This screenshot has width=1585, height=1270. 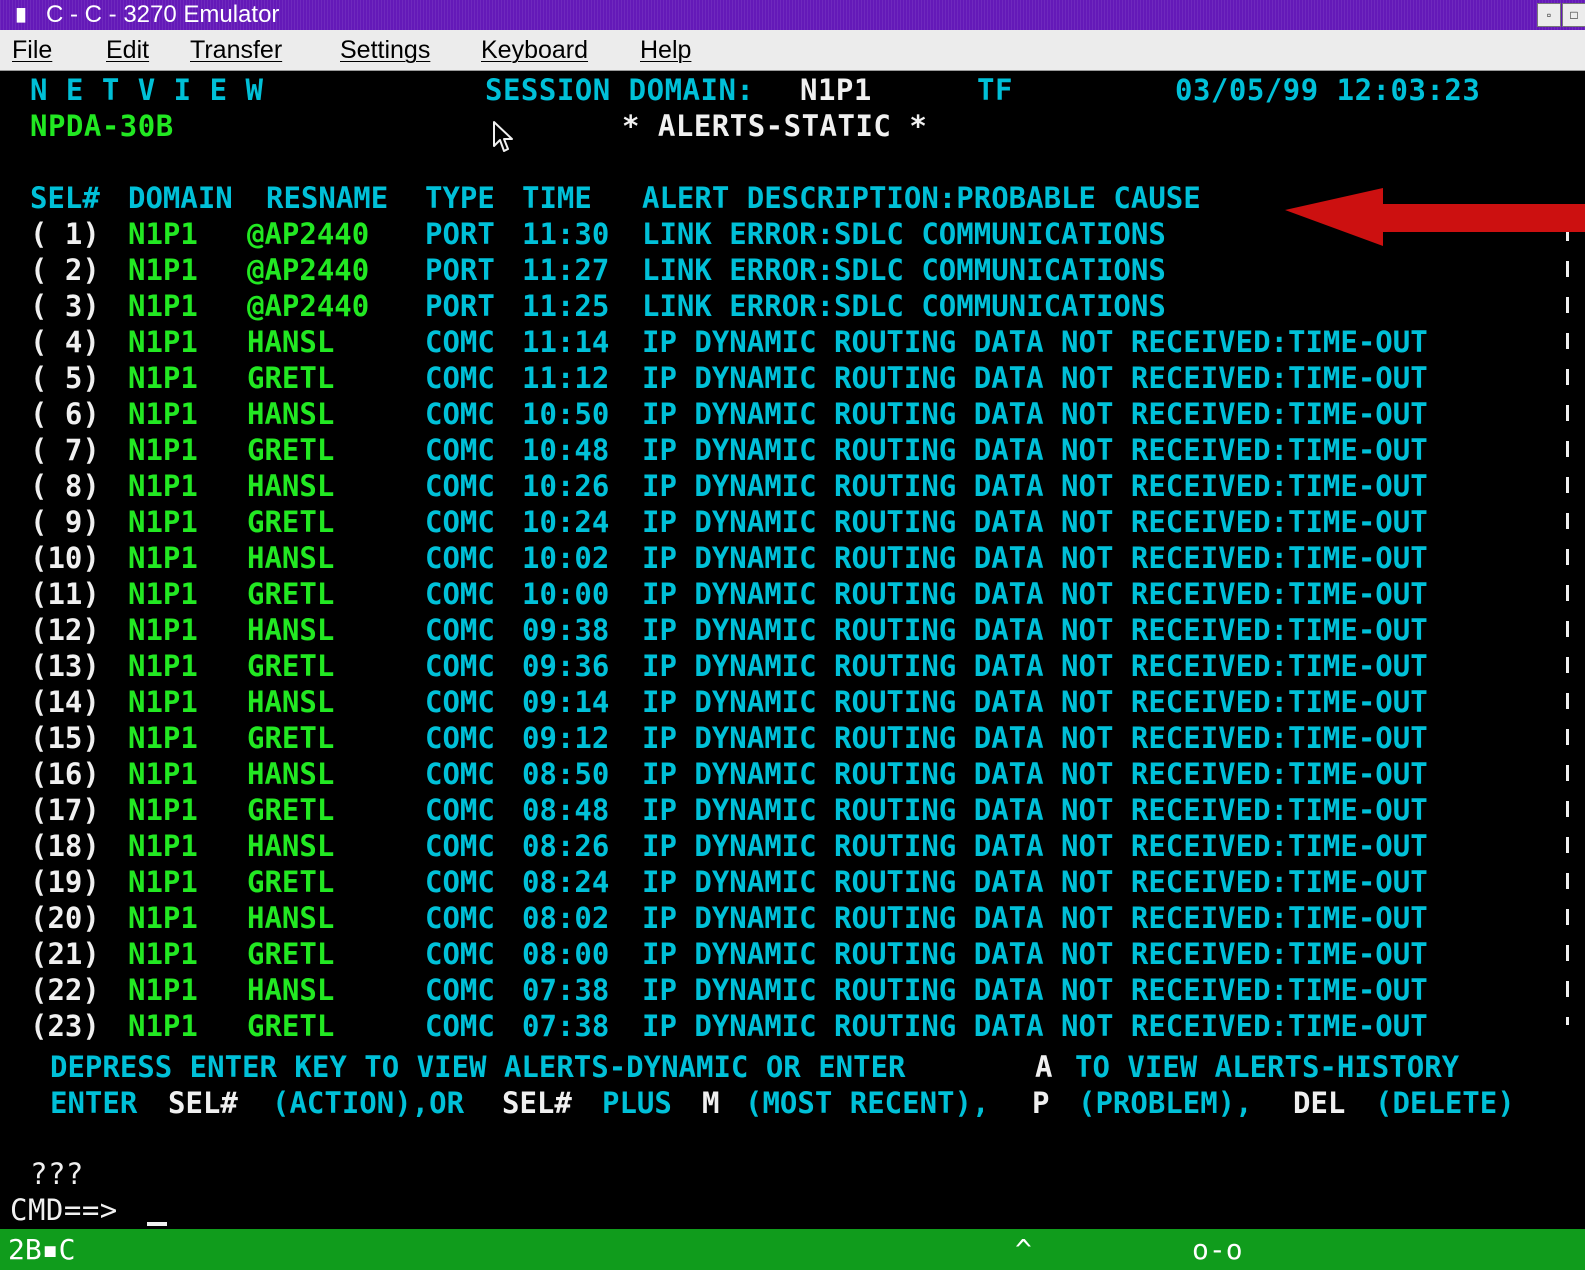 What do you see at coordinates (534, 50) in the screenshot?
I see `menu-keyboard: Keyboard` at bounding box center [534, 50].